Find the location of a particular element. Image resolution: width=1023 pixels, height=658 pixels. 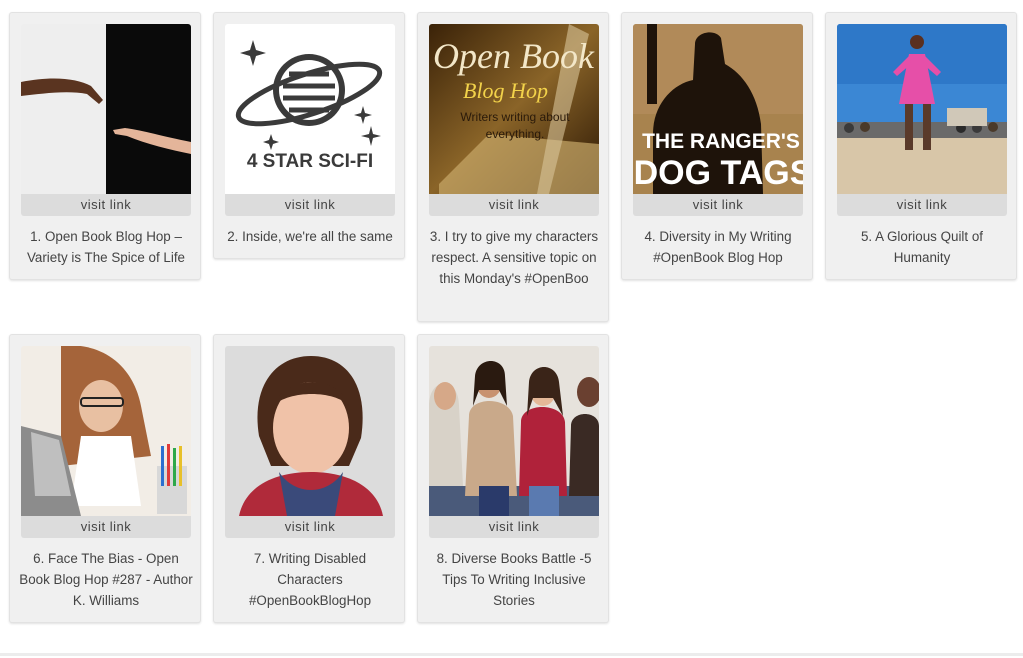

blog-hop-image-text: Blog Hop is located at coordinates (505, 90).